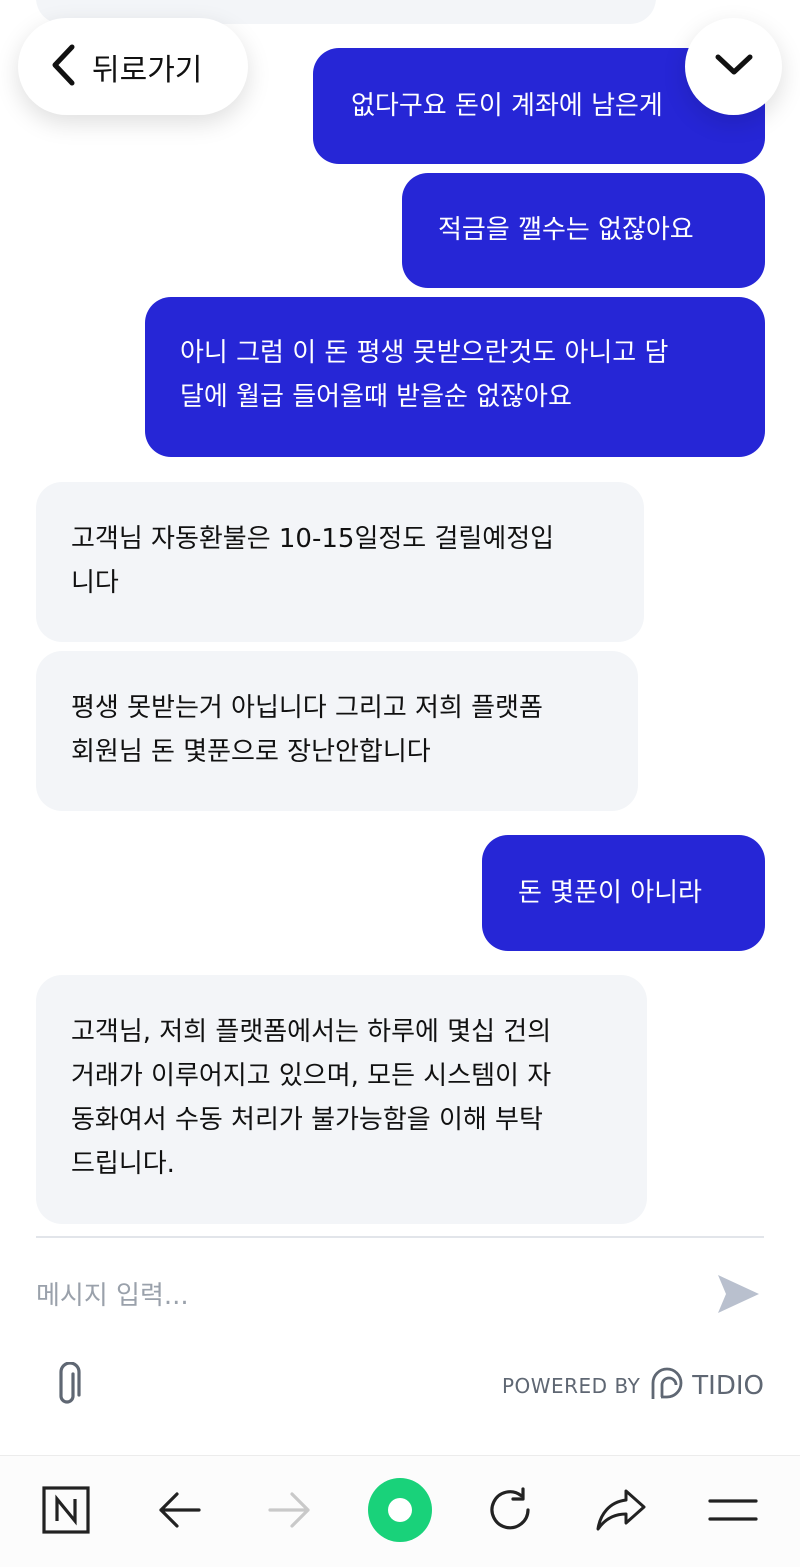 The width and height of the screenshot is (800, 1567). I want to click on message-line: 아니 그럼 이 돈 평생 못받으란것도 아니고 담, so click(424, 353).